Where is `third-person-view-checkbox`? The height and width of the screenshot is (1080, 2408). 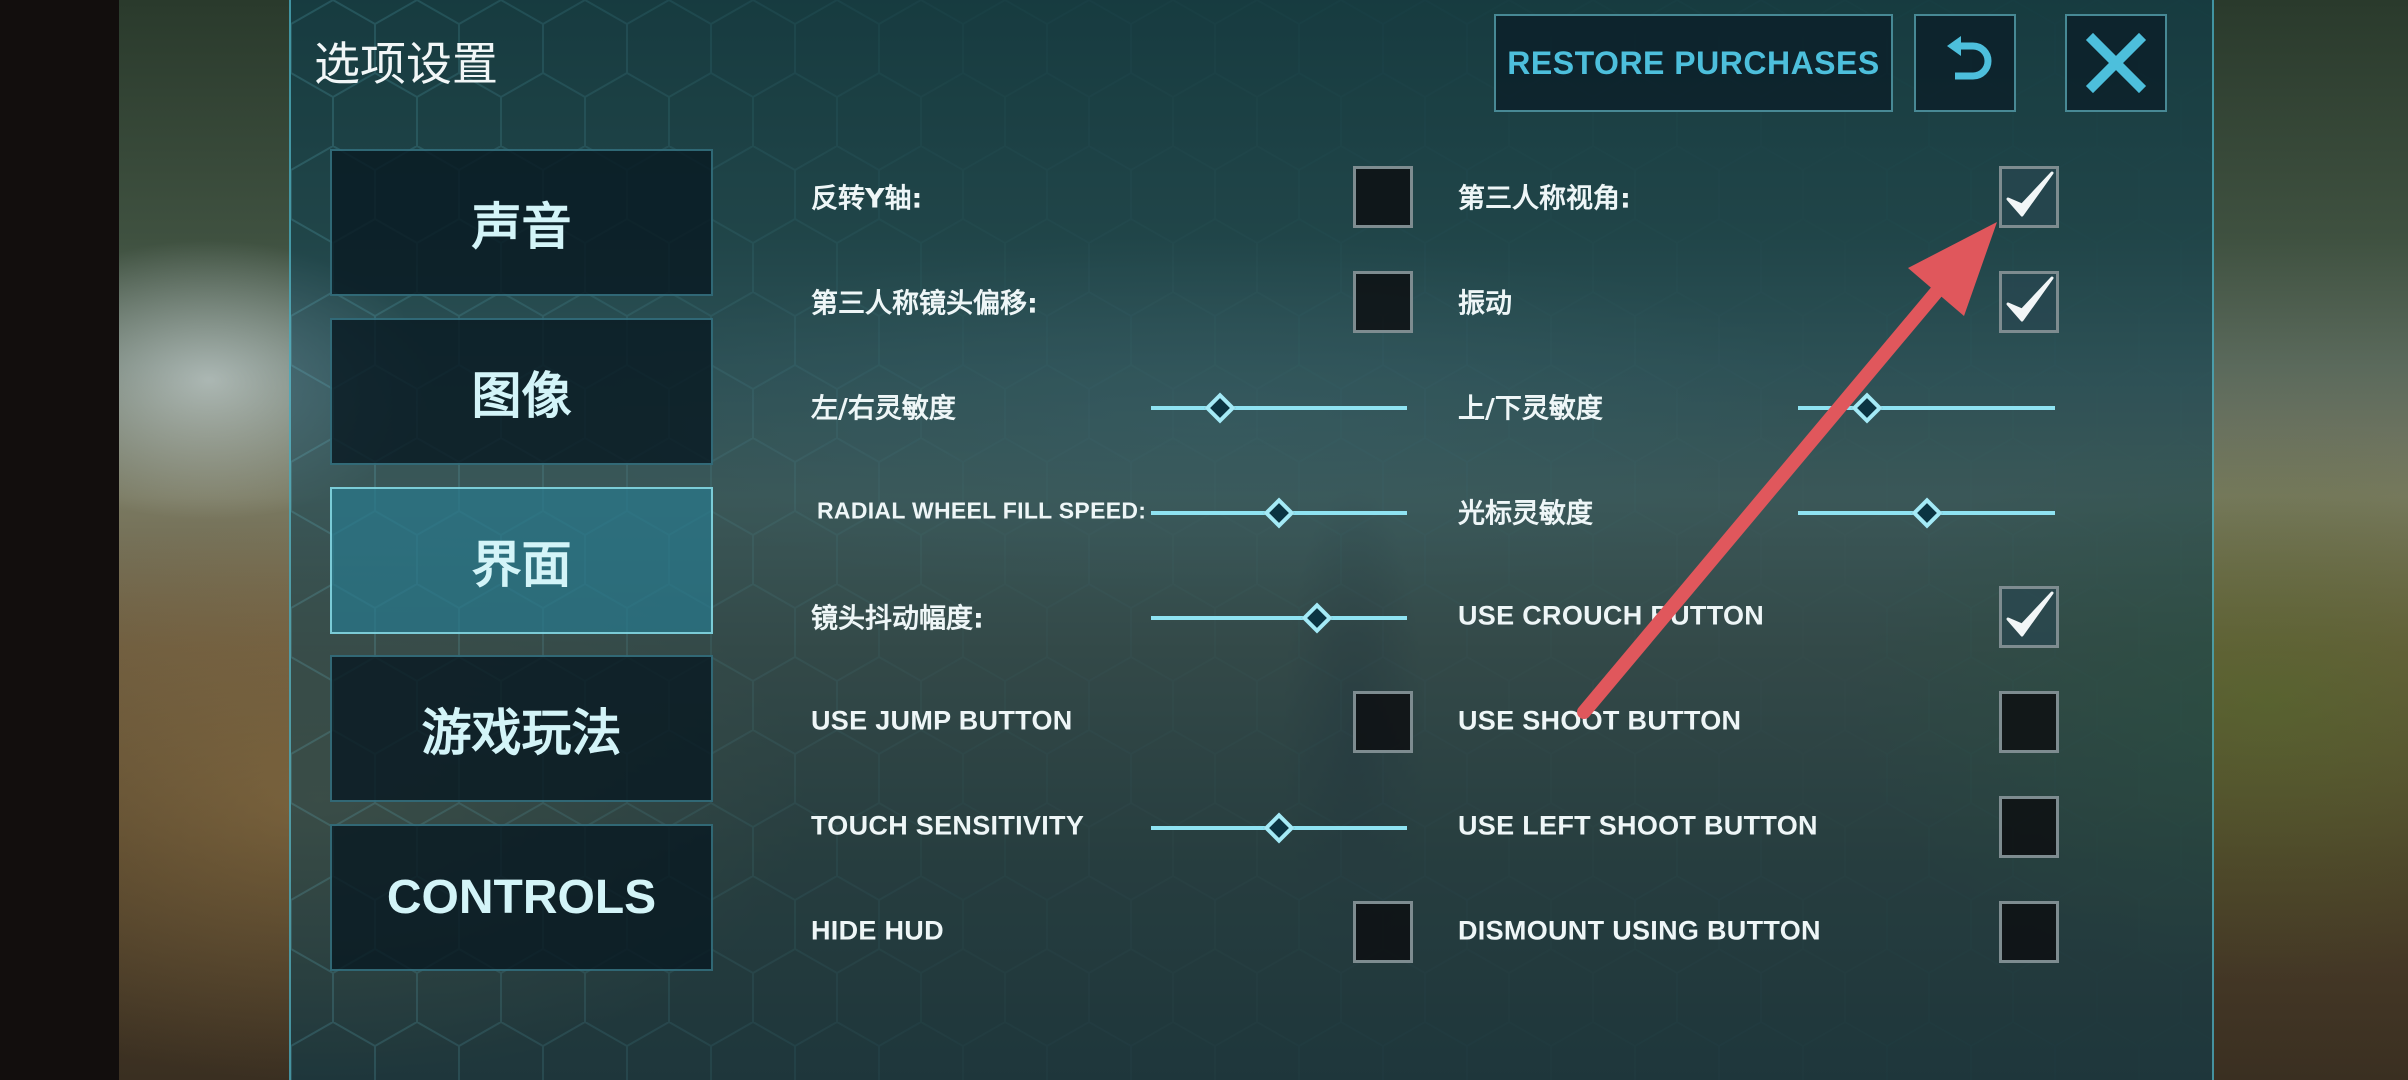 third-person-view-checkbox is located at coordinates (2029, 197).